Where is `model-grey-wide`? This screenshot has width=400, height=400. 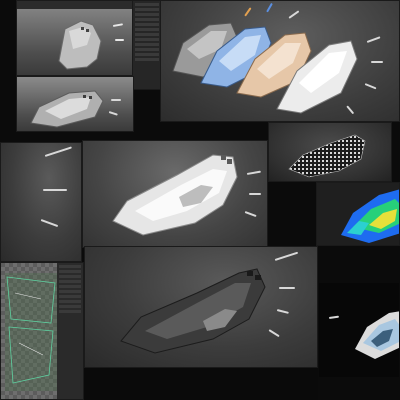
model-grey-wide is located at coordinates (67, 109).